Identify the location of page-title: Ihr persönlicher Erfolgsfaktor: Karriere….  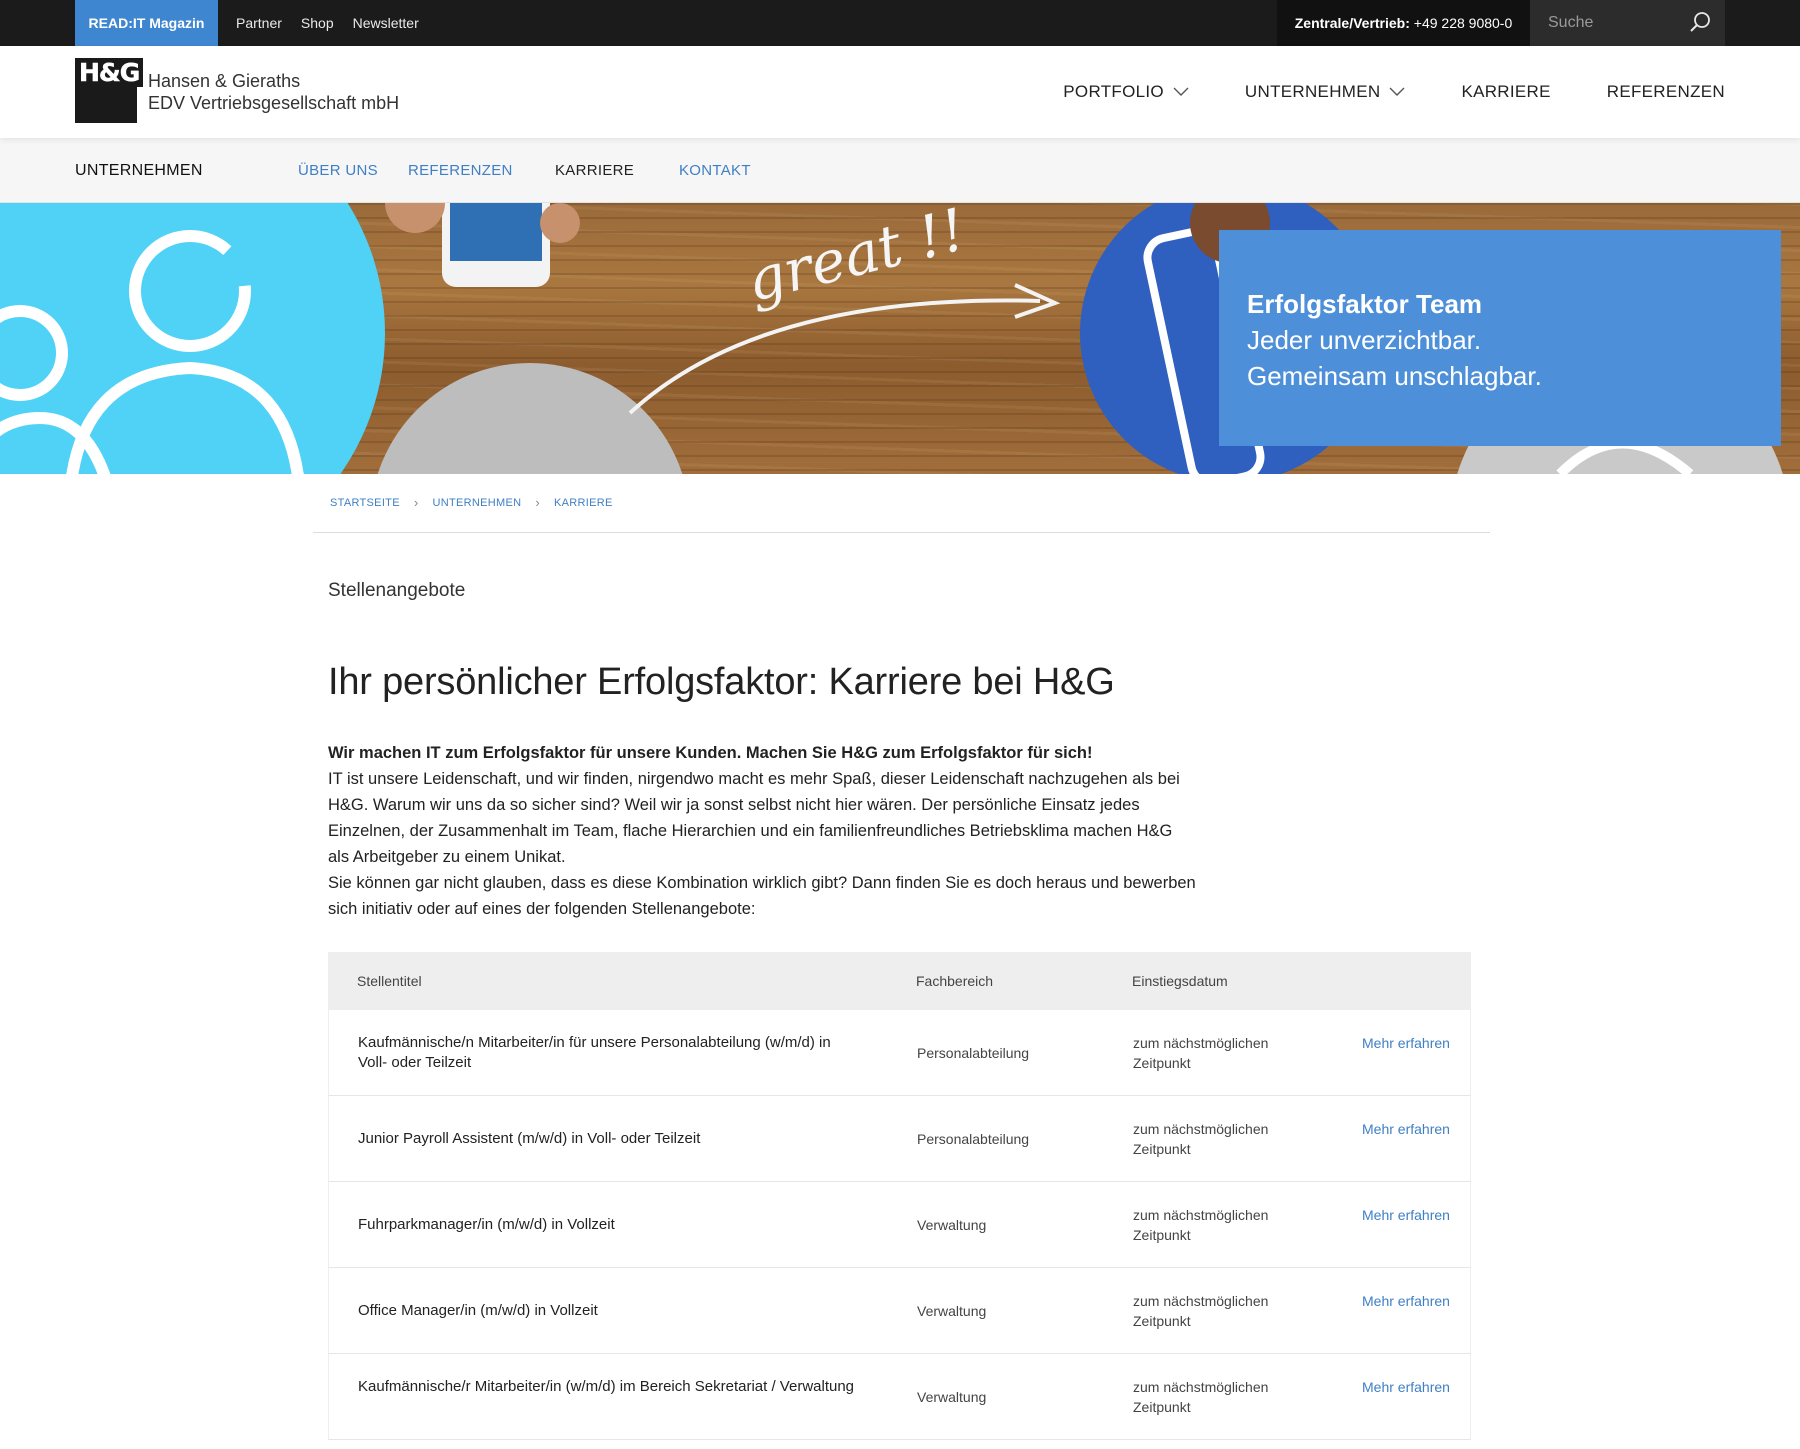
(721, 682).